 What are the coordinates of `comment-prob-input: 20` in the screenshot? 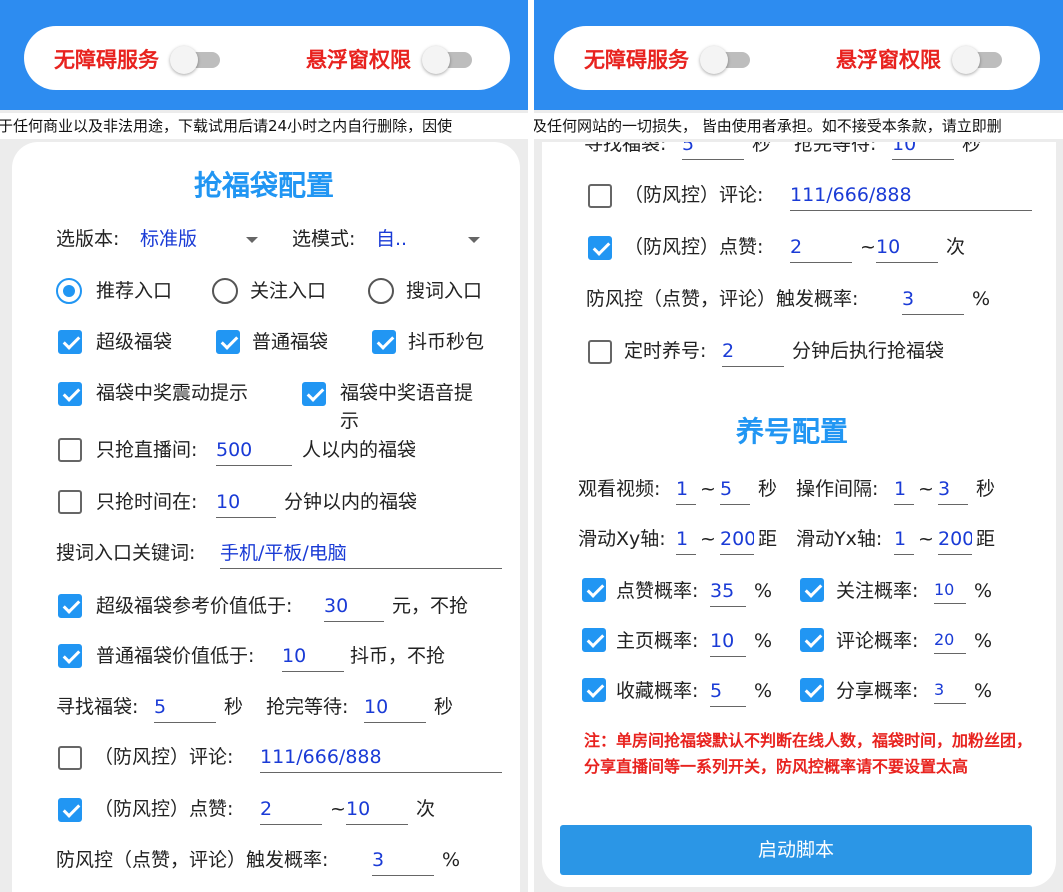 It's located at (950, 643).